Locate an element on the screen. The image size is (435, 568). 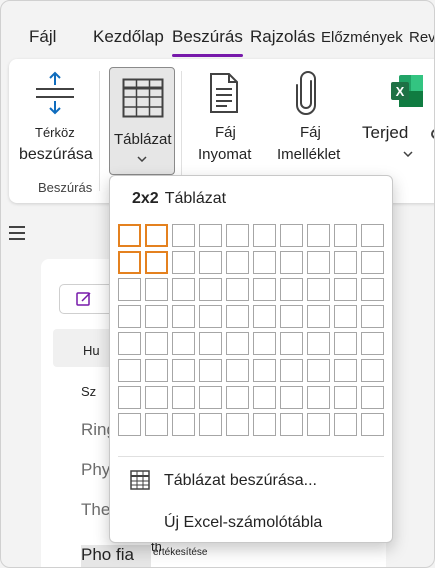
page-row-1: Hu is located at coordinates (91, 350).